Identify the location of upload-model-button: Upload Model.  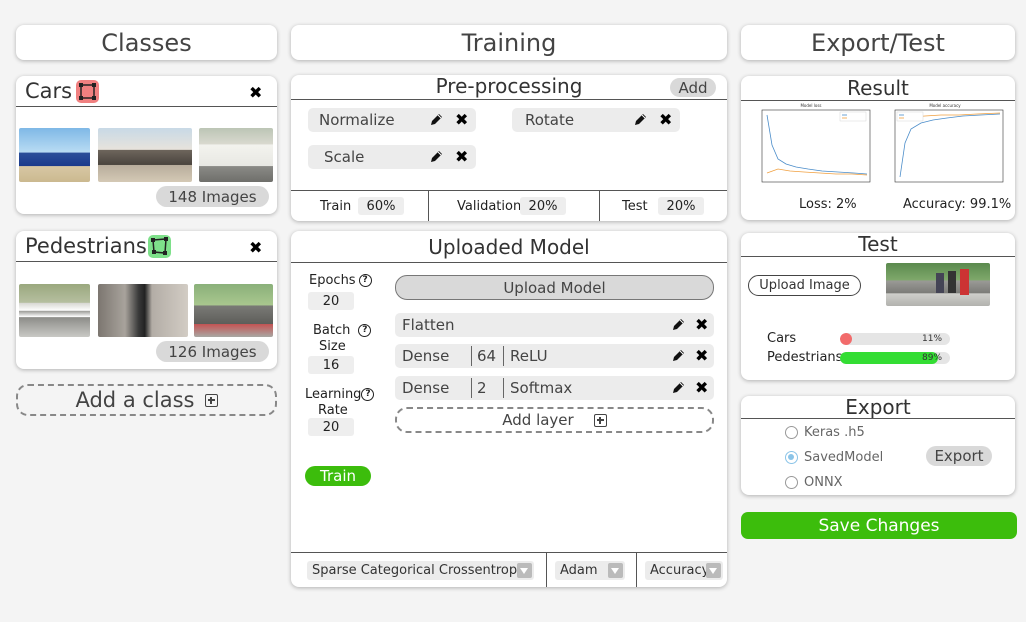
(554, 287).